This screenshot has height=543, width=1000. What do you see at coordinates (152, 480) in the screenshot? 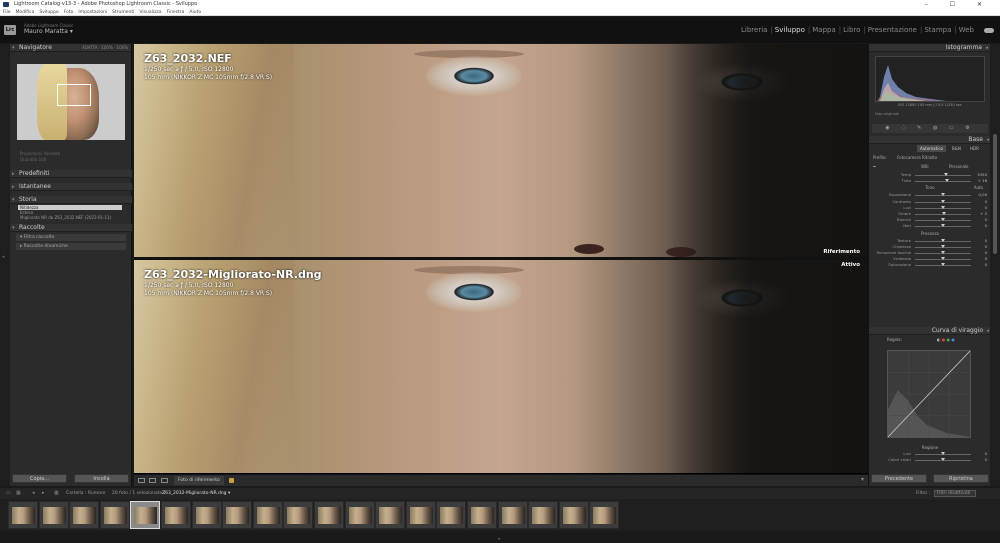
I see `before-after-view-icon` at bounding box center [152, 480].